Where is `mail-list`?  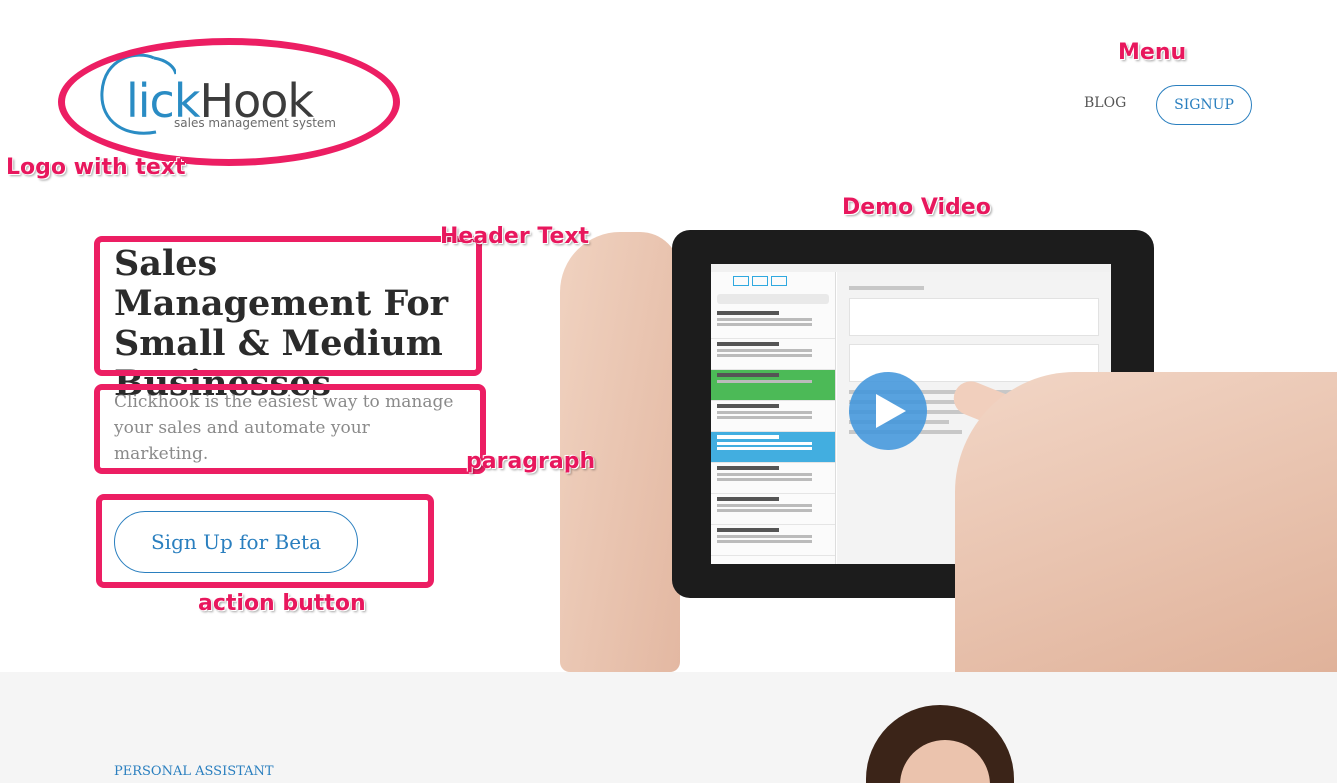 mail-list is located at coordinates (773, 418).